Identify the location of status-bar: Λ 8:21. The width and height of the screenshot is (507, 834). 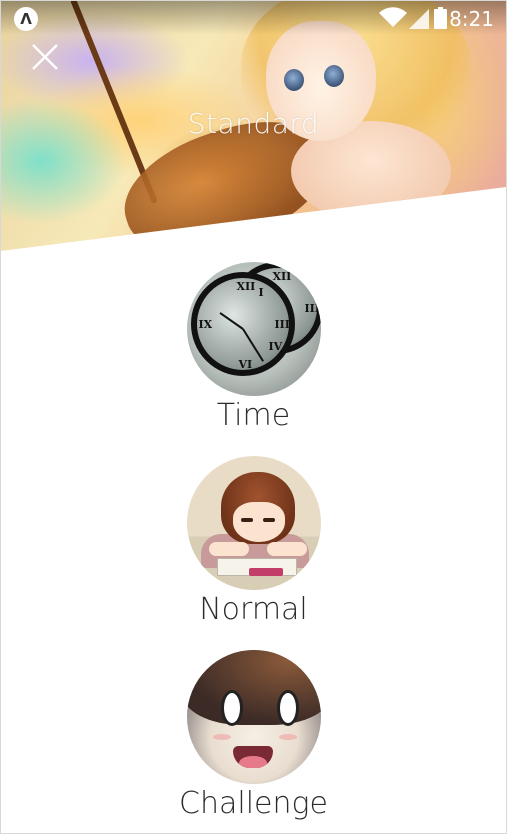
(253, 18).